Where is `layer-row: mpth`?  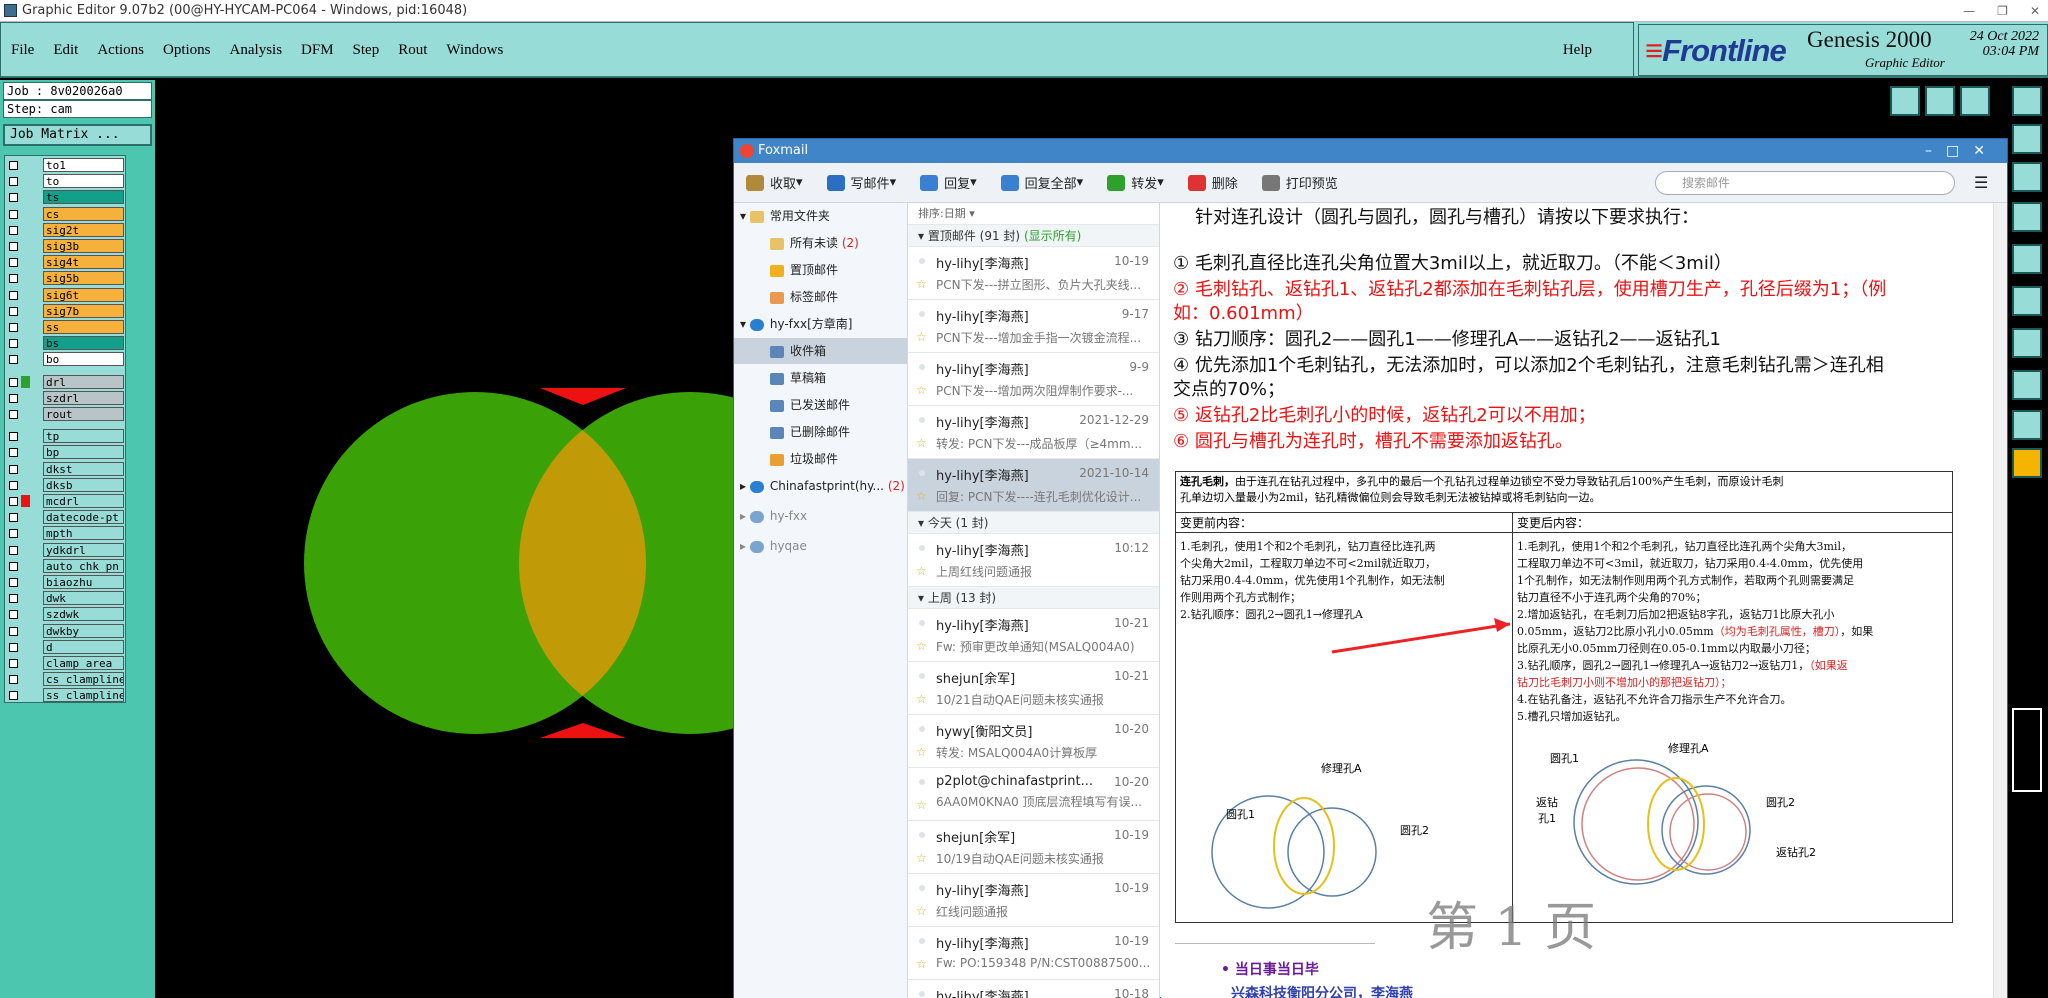 layer-row: mpth is located at coordinates (66, 533).